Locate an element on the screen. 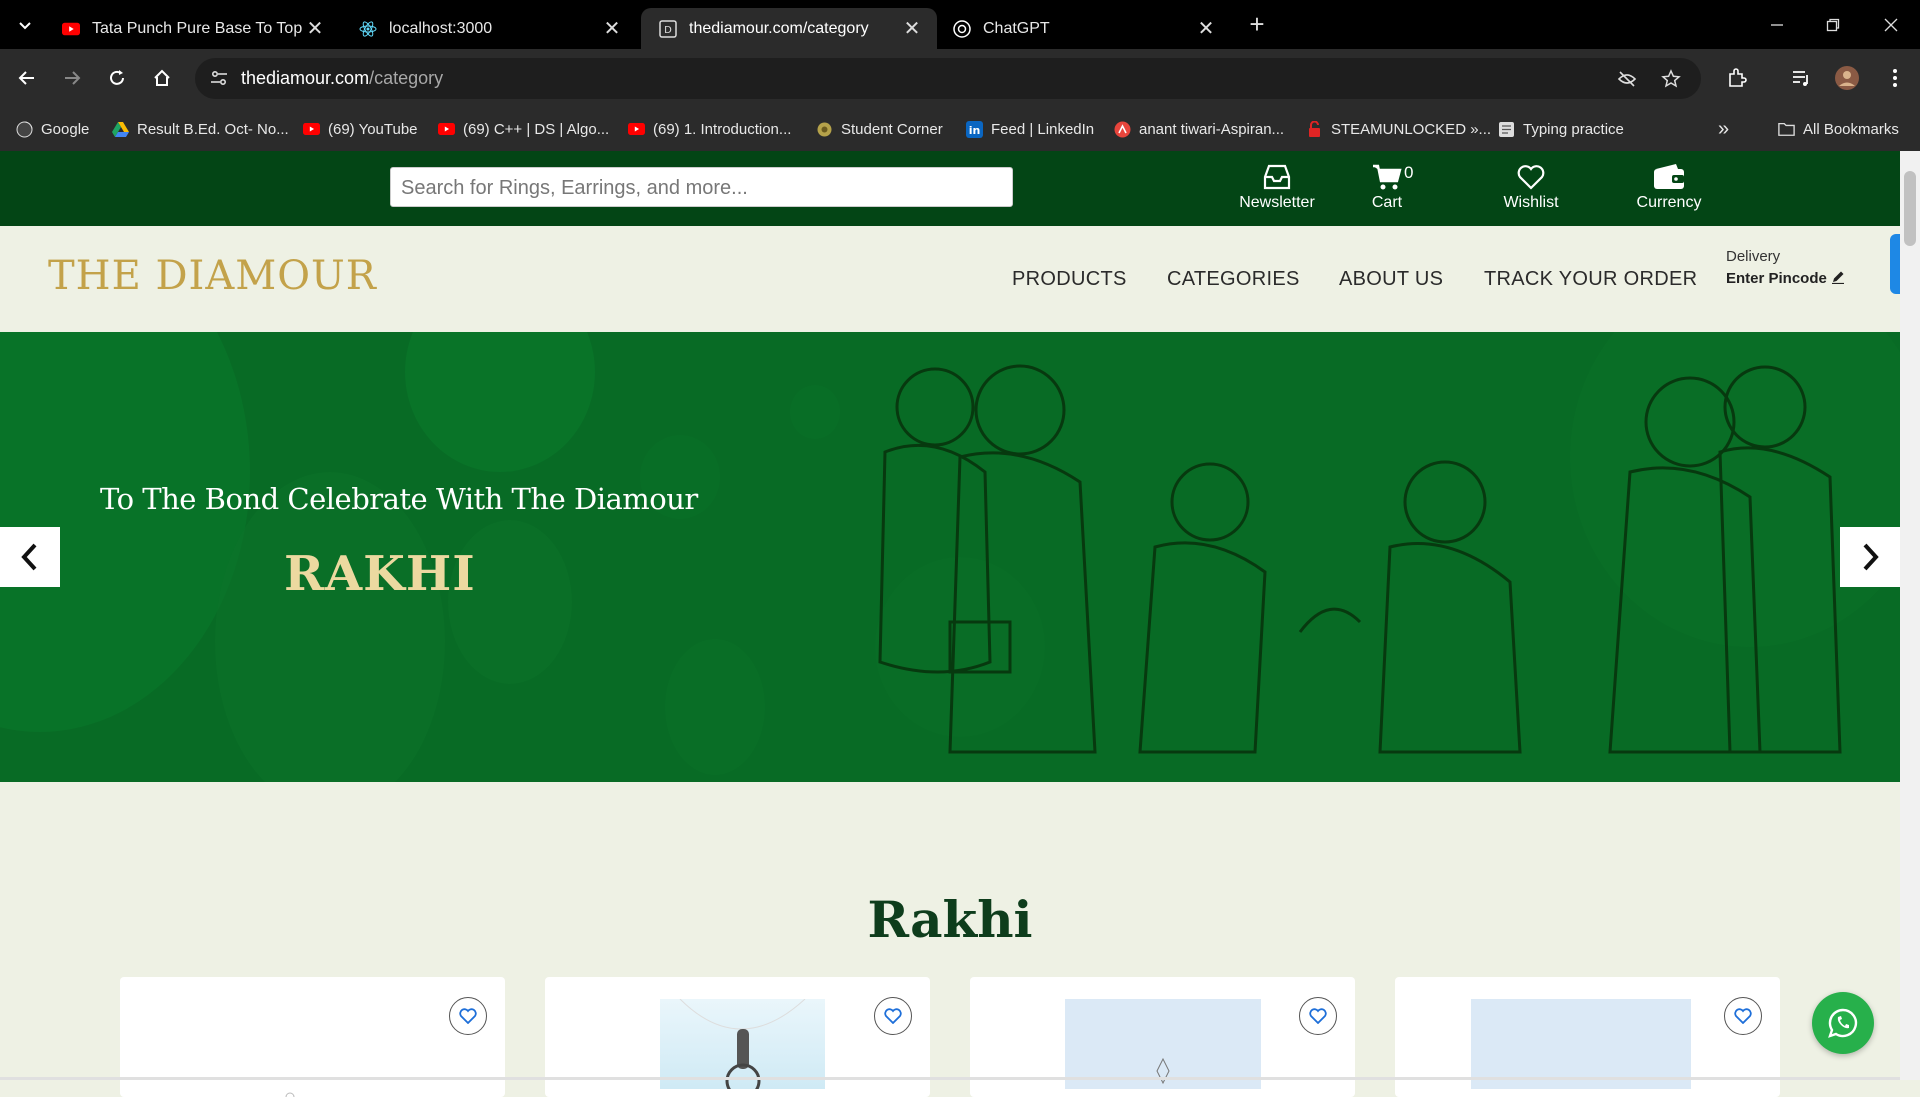 The height and width of the screenshot is (1097, 1920). bookmark-typing: Typing practice is located at coordinates (1561, 129).